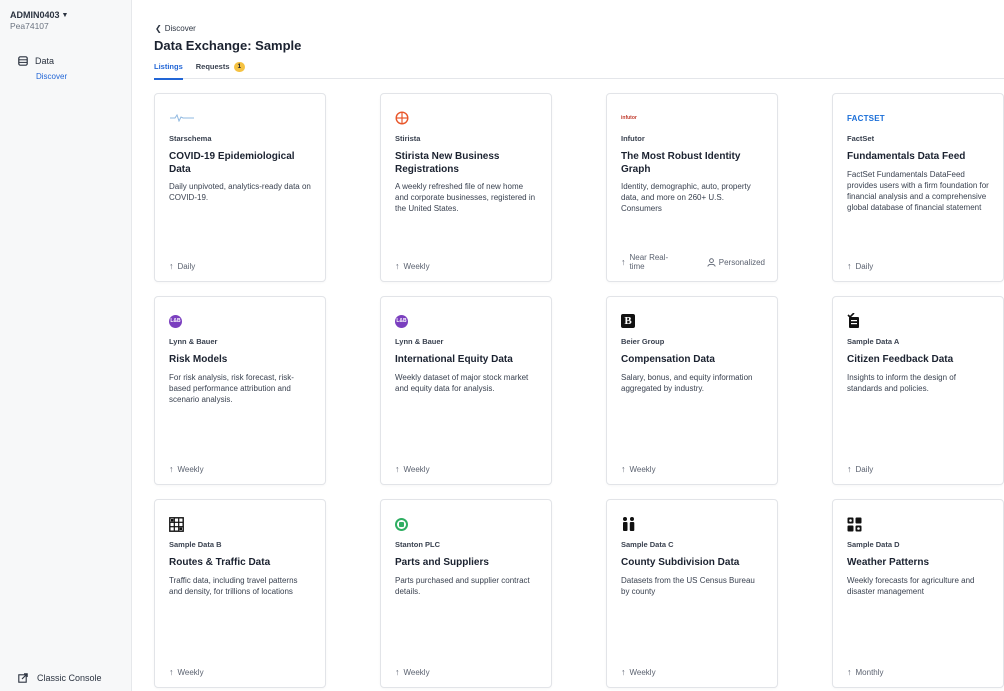 This screenshot has height=691, width=1004. What do you see at coordinates (668, 359) in the screenshot?
I see `listing-title: Compensation Data` at bounding box center [668, 359].